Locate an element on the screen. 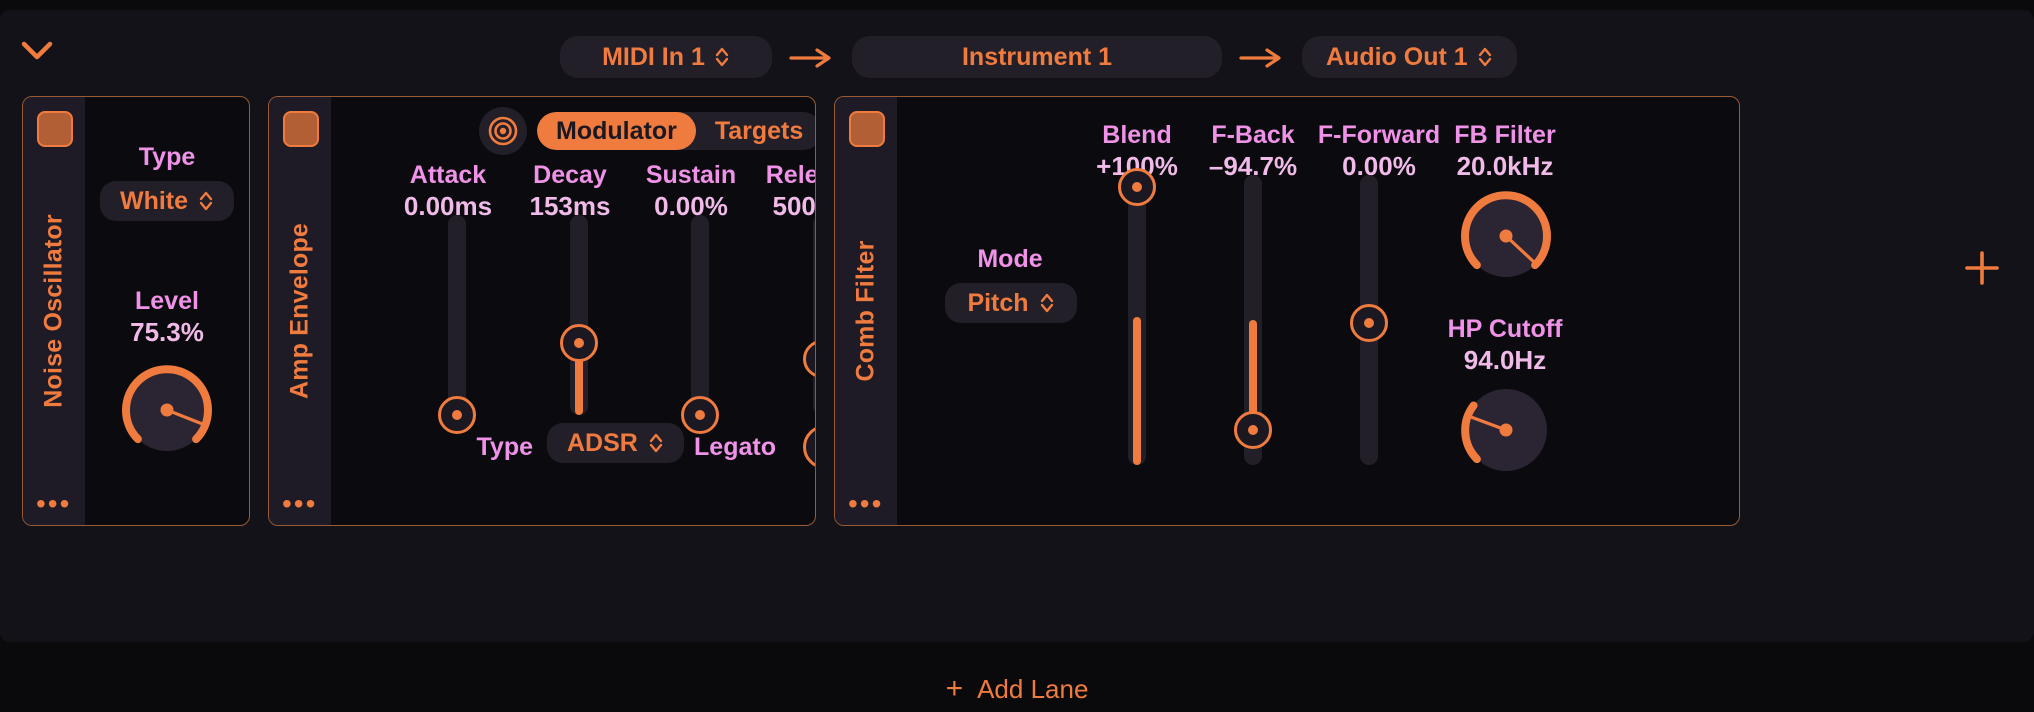  midi-input-label: MIDI In 1 is located at coordinates (653, 56).